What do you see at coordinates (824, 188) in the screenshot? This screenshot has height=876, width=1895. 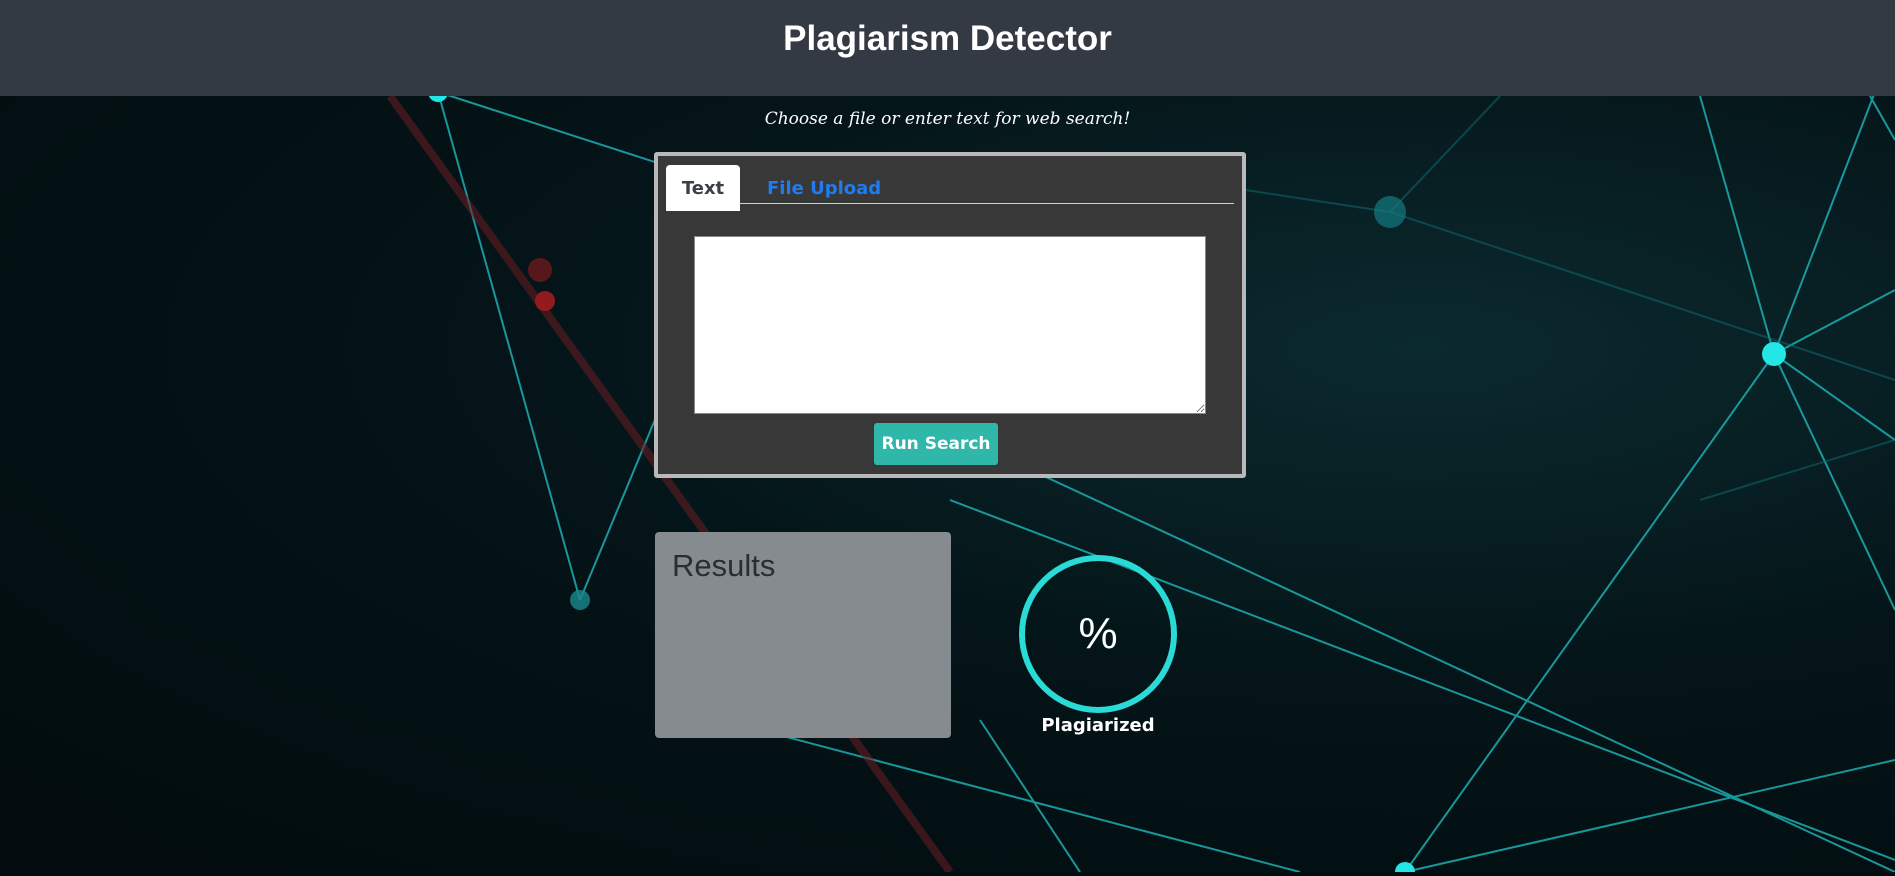 I see `tab-file-upload: File Upload` at bounding box center [824, 188].